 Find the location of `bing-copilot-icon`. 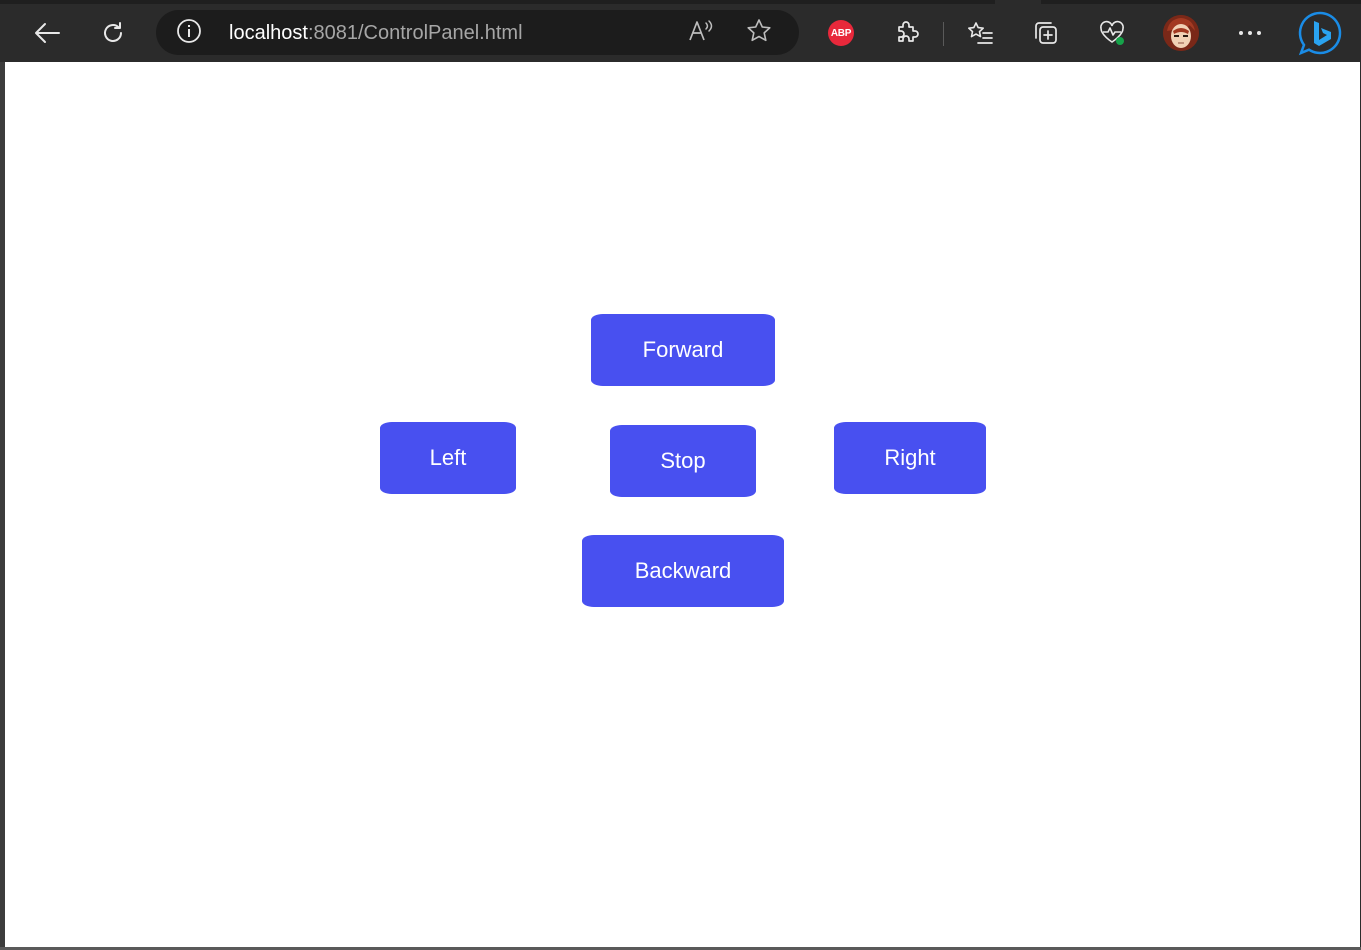

bing-copilot-icon is located at coordinates (1320, 33).